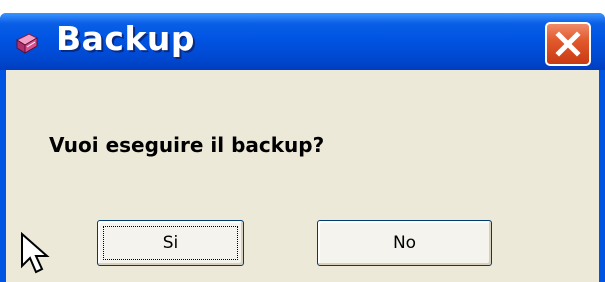 The image size is (605, 282). I want to click on dialog-message: Vuoi eseguire il backup?, so click(187, 145).